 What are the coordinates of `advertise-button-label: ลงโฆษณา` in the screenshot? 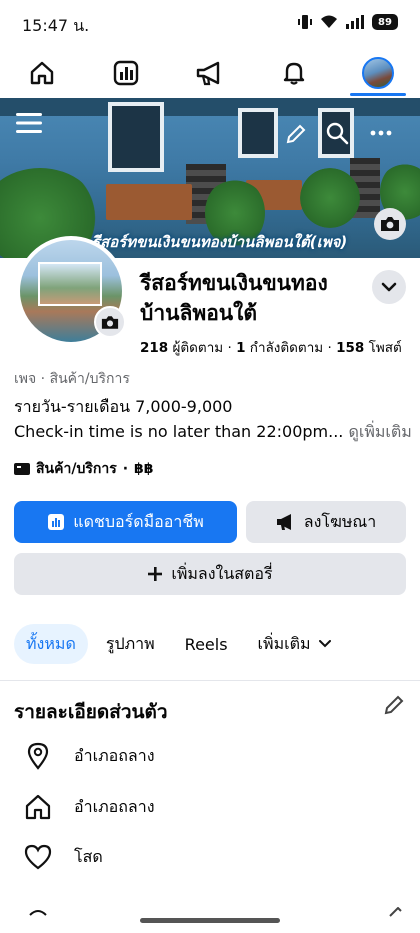 It's located at (340, 521).